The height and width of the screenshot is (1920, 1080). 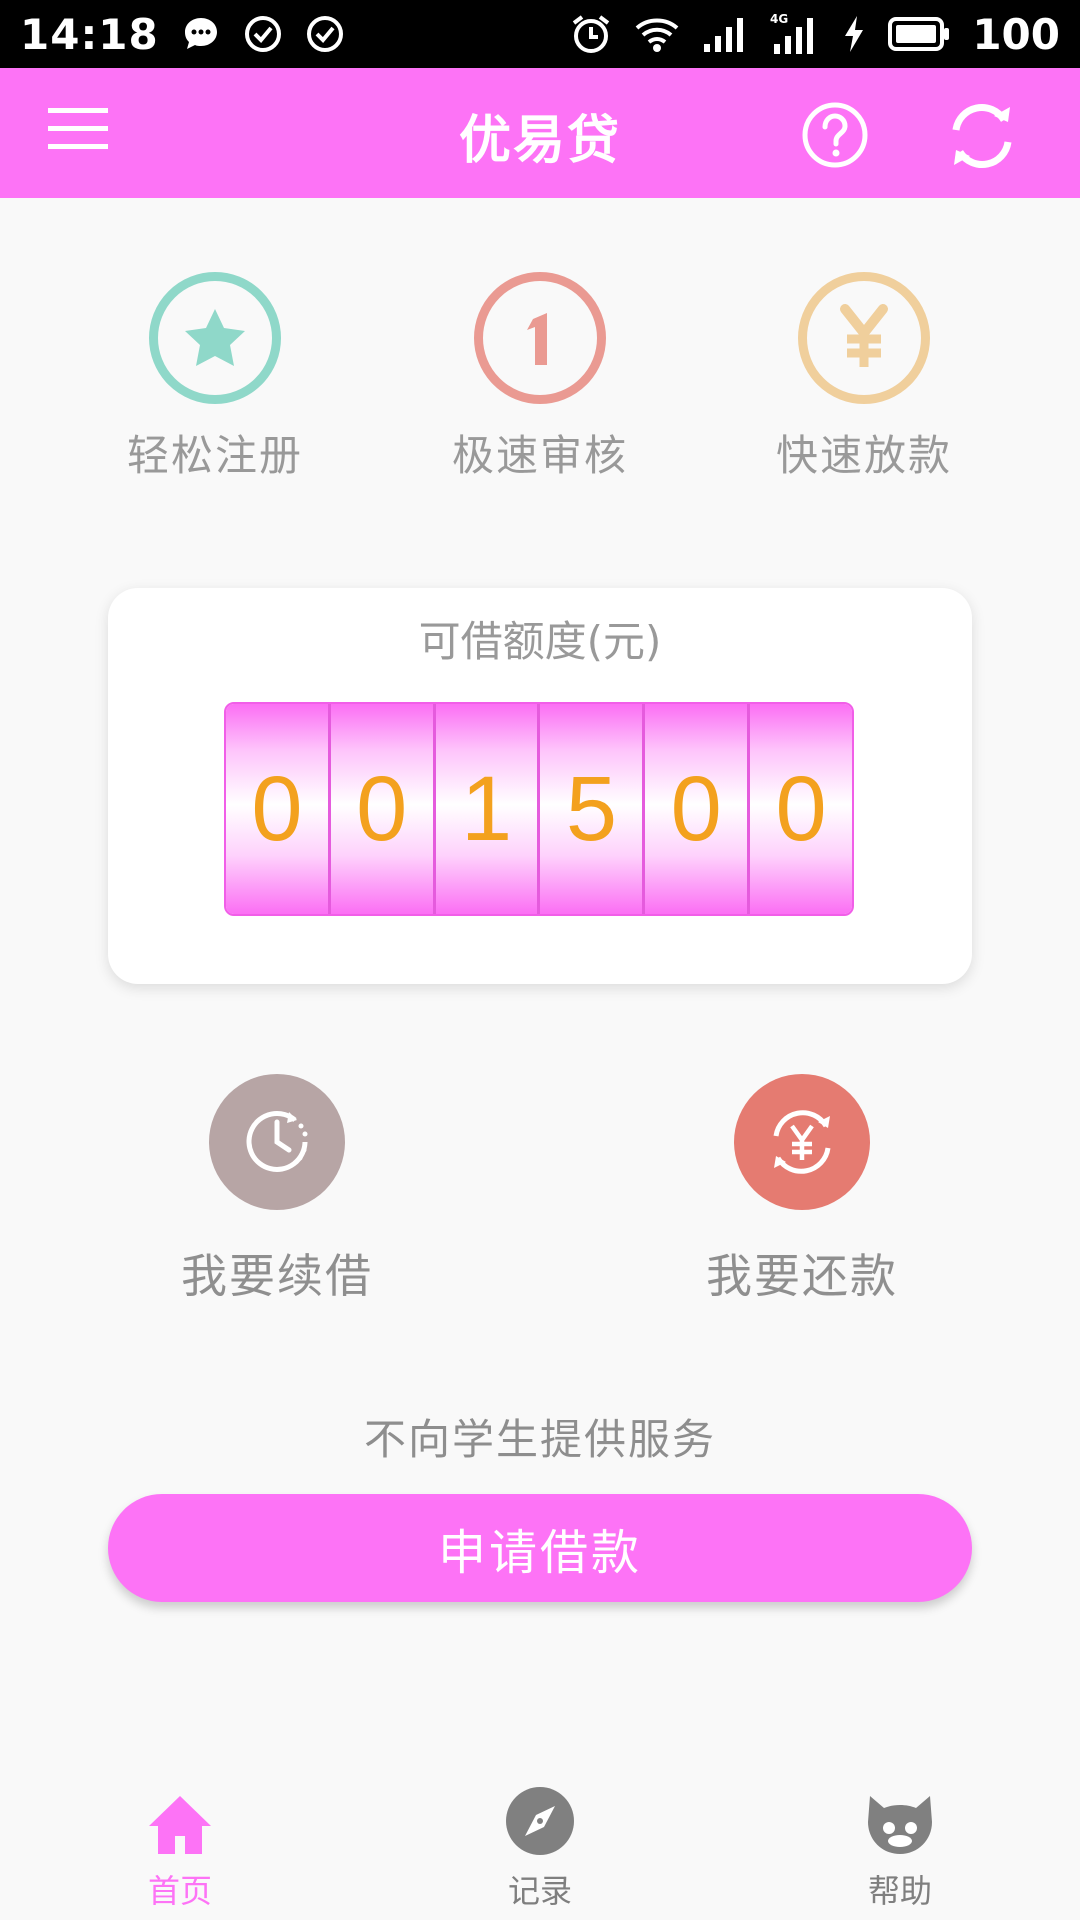 I want to click on signal-icon, so click(x=725, y=34).